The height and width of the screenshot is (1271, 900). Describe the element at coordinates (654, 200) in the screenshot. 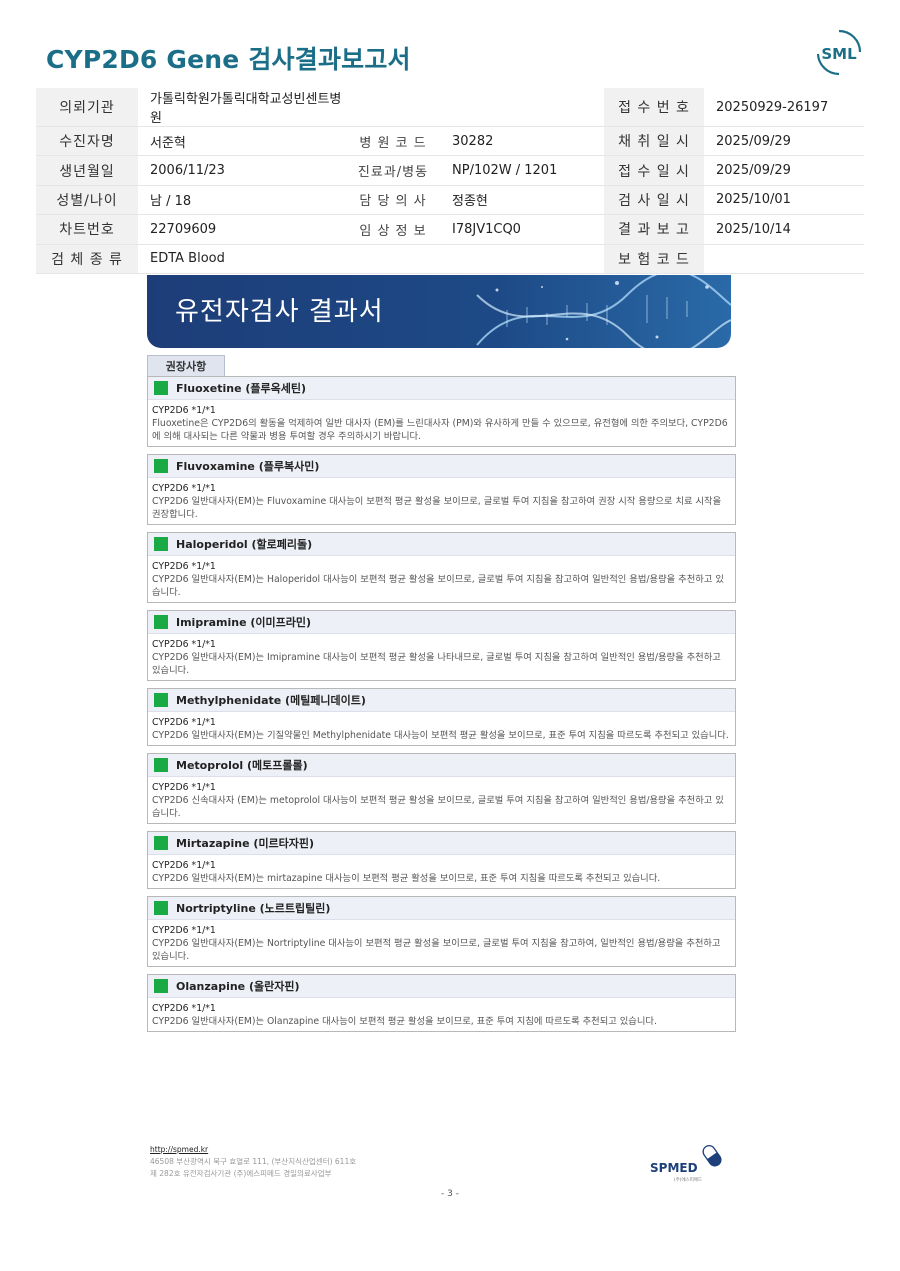

I see `info-label: 검 사 일 시` at that location.